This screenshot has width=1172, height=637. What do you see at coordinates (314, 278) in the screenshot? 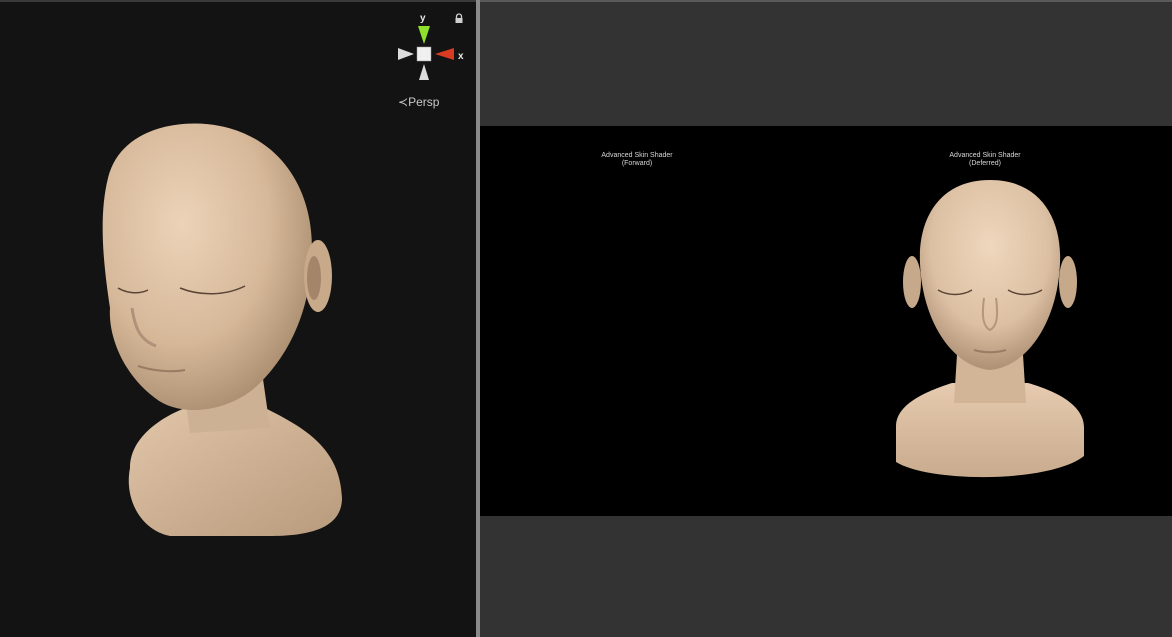
I see `ear-inner` at bounding box center [314, 278].